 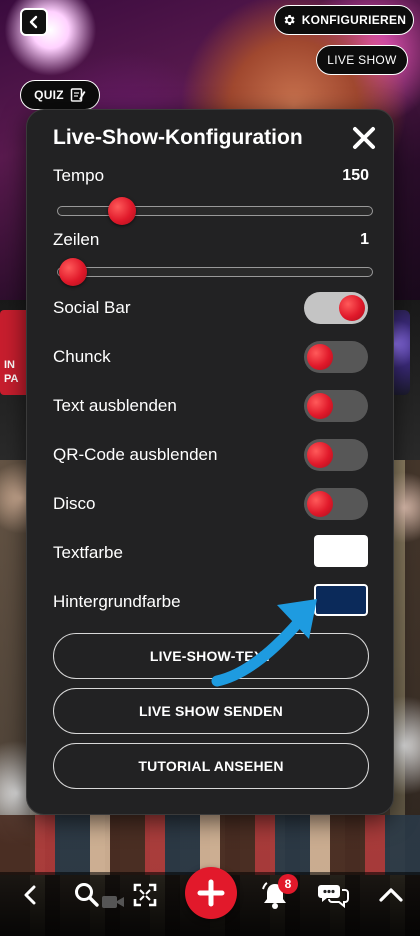 I want to click on rows-label: Zeilen, so click(x=76, y=239).